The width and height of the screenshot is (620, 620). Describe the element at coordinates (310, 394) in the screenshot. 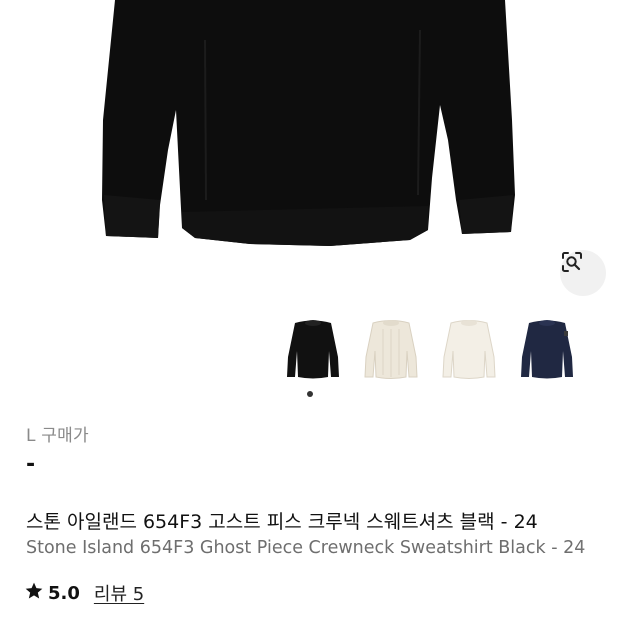

I see `carousel-indicator-dot` at that location.